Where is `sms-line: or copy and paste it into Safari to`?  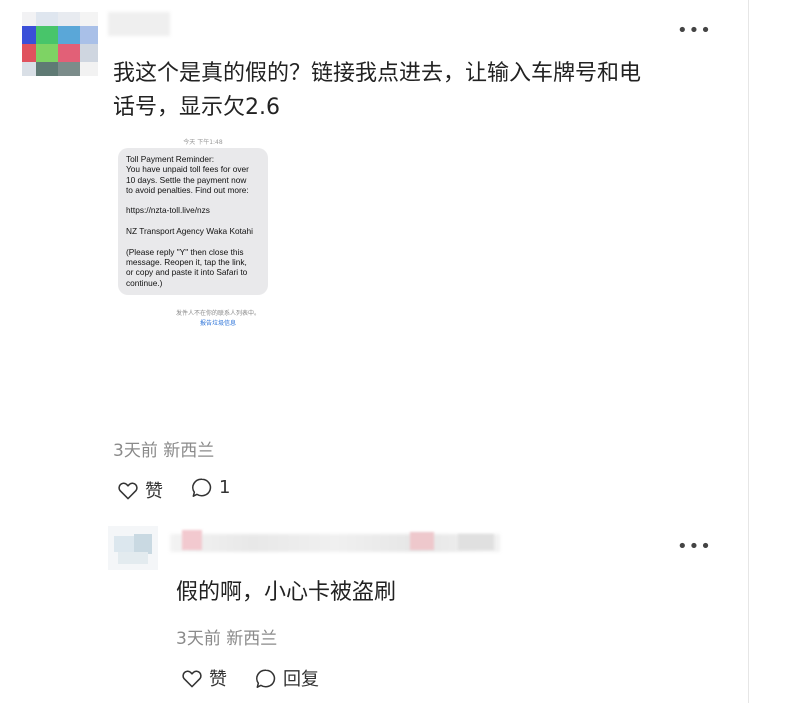
sms-line: or copy and paste it into Safari to is located at coordinates (187, 272).